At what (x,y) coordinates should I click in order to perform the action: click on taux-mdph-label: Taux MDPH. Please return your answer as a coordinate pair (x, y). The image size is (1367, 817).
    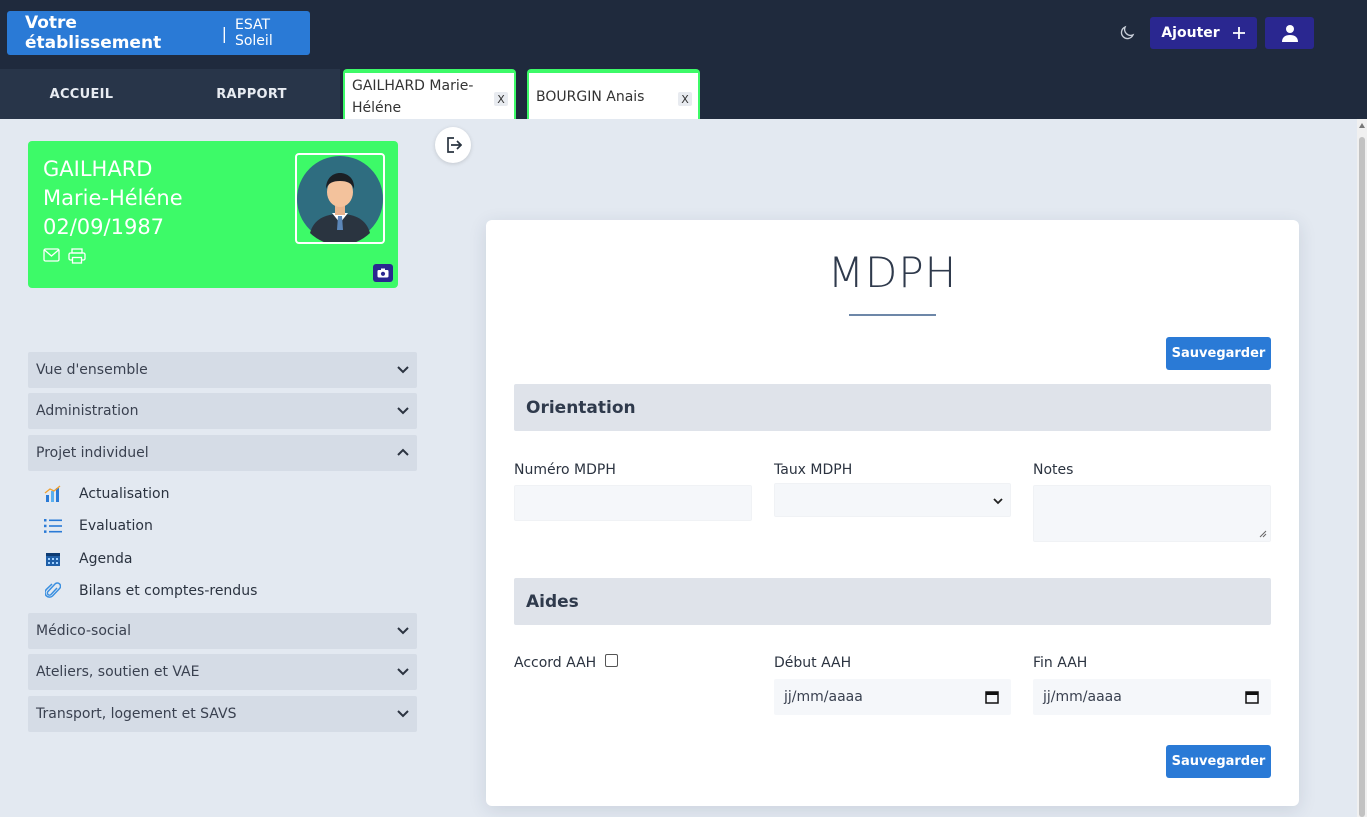
    Looking at the image, I should click on (813, 470).